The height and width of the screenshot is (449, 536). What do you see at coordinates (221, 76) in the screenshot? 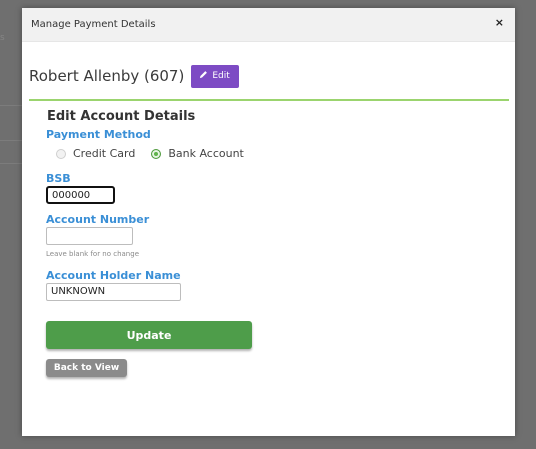
I see `edit-button-label: Edit` at bounding box center [221, 76].